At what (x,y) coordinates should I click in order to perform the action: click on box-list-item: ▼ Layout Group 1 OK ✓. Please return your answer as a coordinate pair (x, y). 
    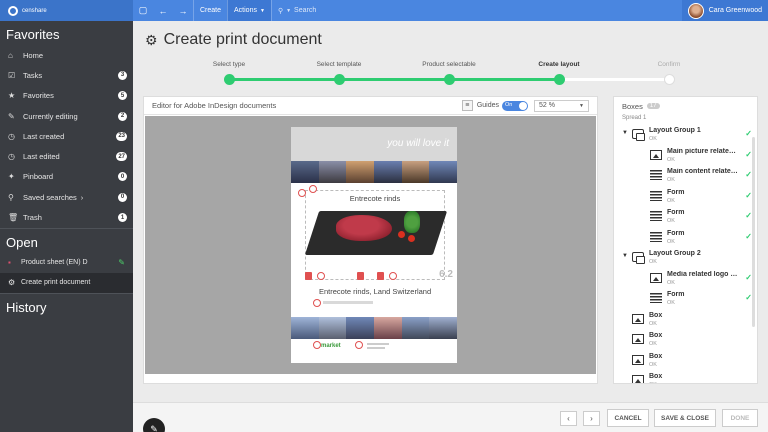
    Looking at the image, I should click on (685, 135).